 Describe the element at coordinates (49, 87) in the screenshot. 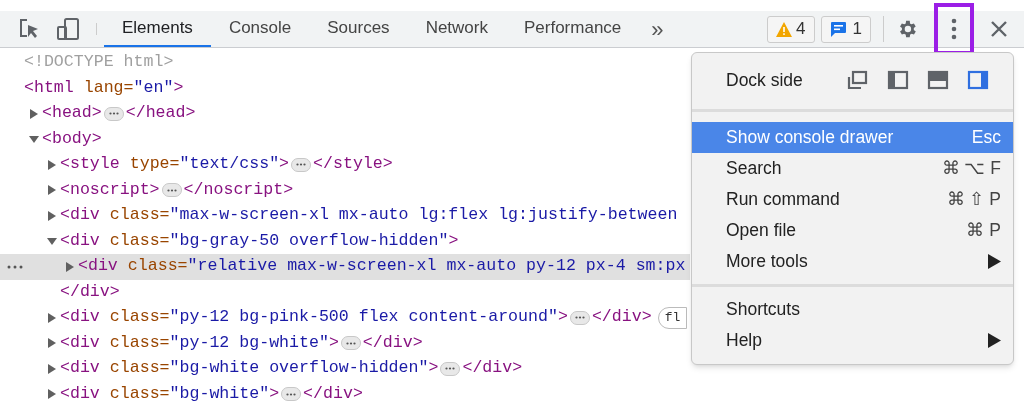

I see `code-token: <html` at that location.